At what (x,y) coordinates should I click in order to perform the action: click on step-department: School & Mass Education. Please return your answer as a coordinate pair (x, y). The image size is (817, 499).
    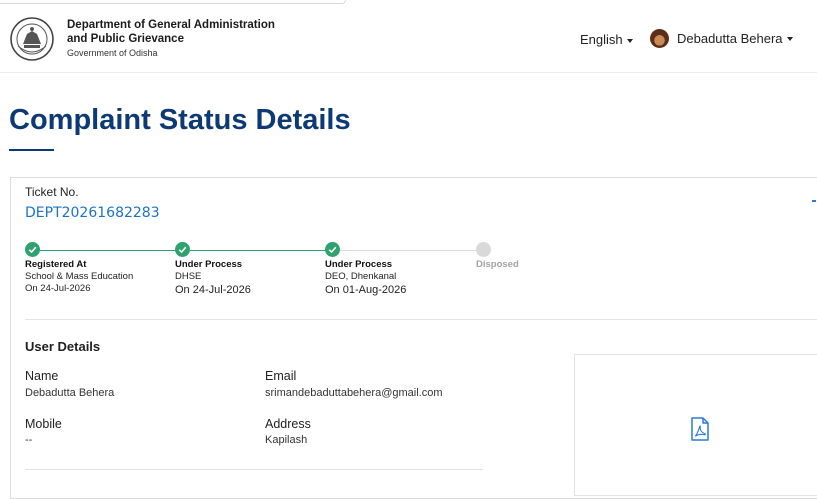
    Looking at the image, I should click on (79, 276).